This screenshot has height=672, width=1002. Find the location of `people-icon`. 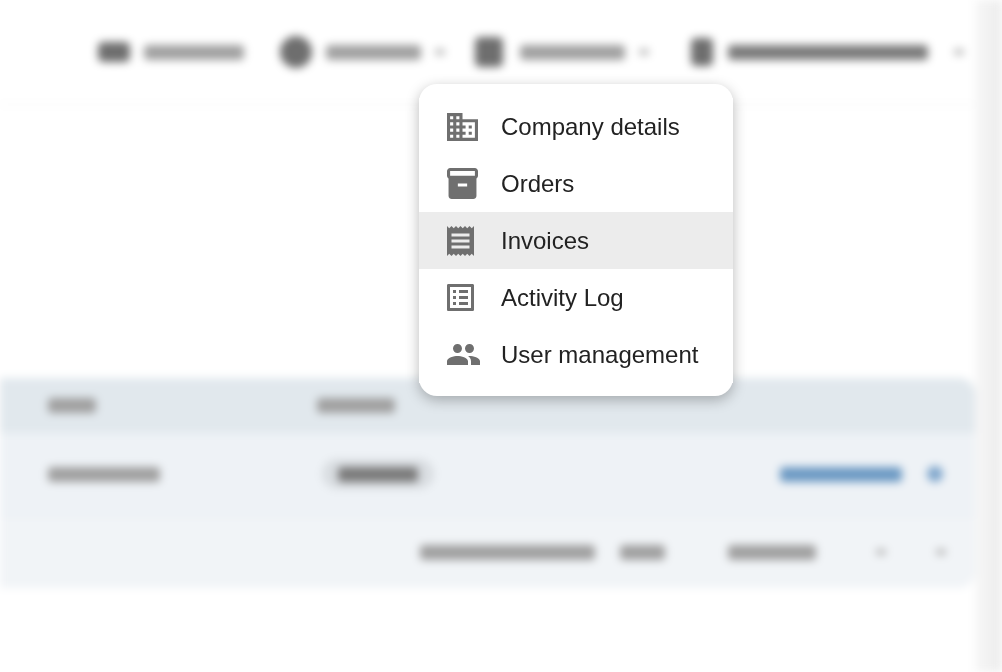

people-icon is located at coordinates (463, 354).